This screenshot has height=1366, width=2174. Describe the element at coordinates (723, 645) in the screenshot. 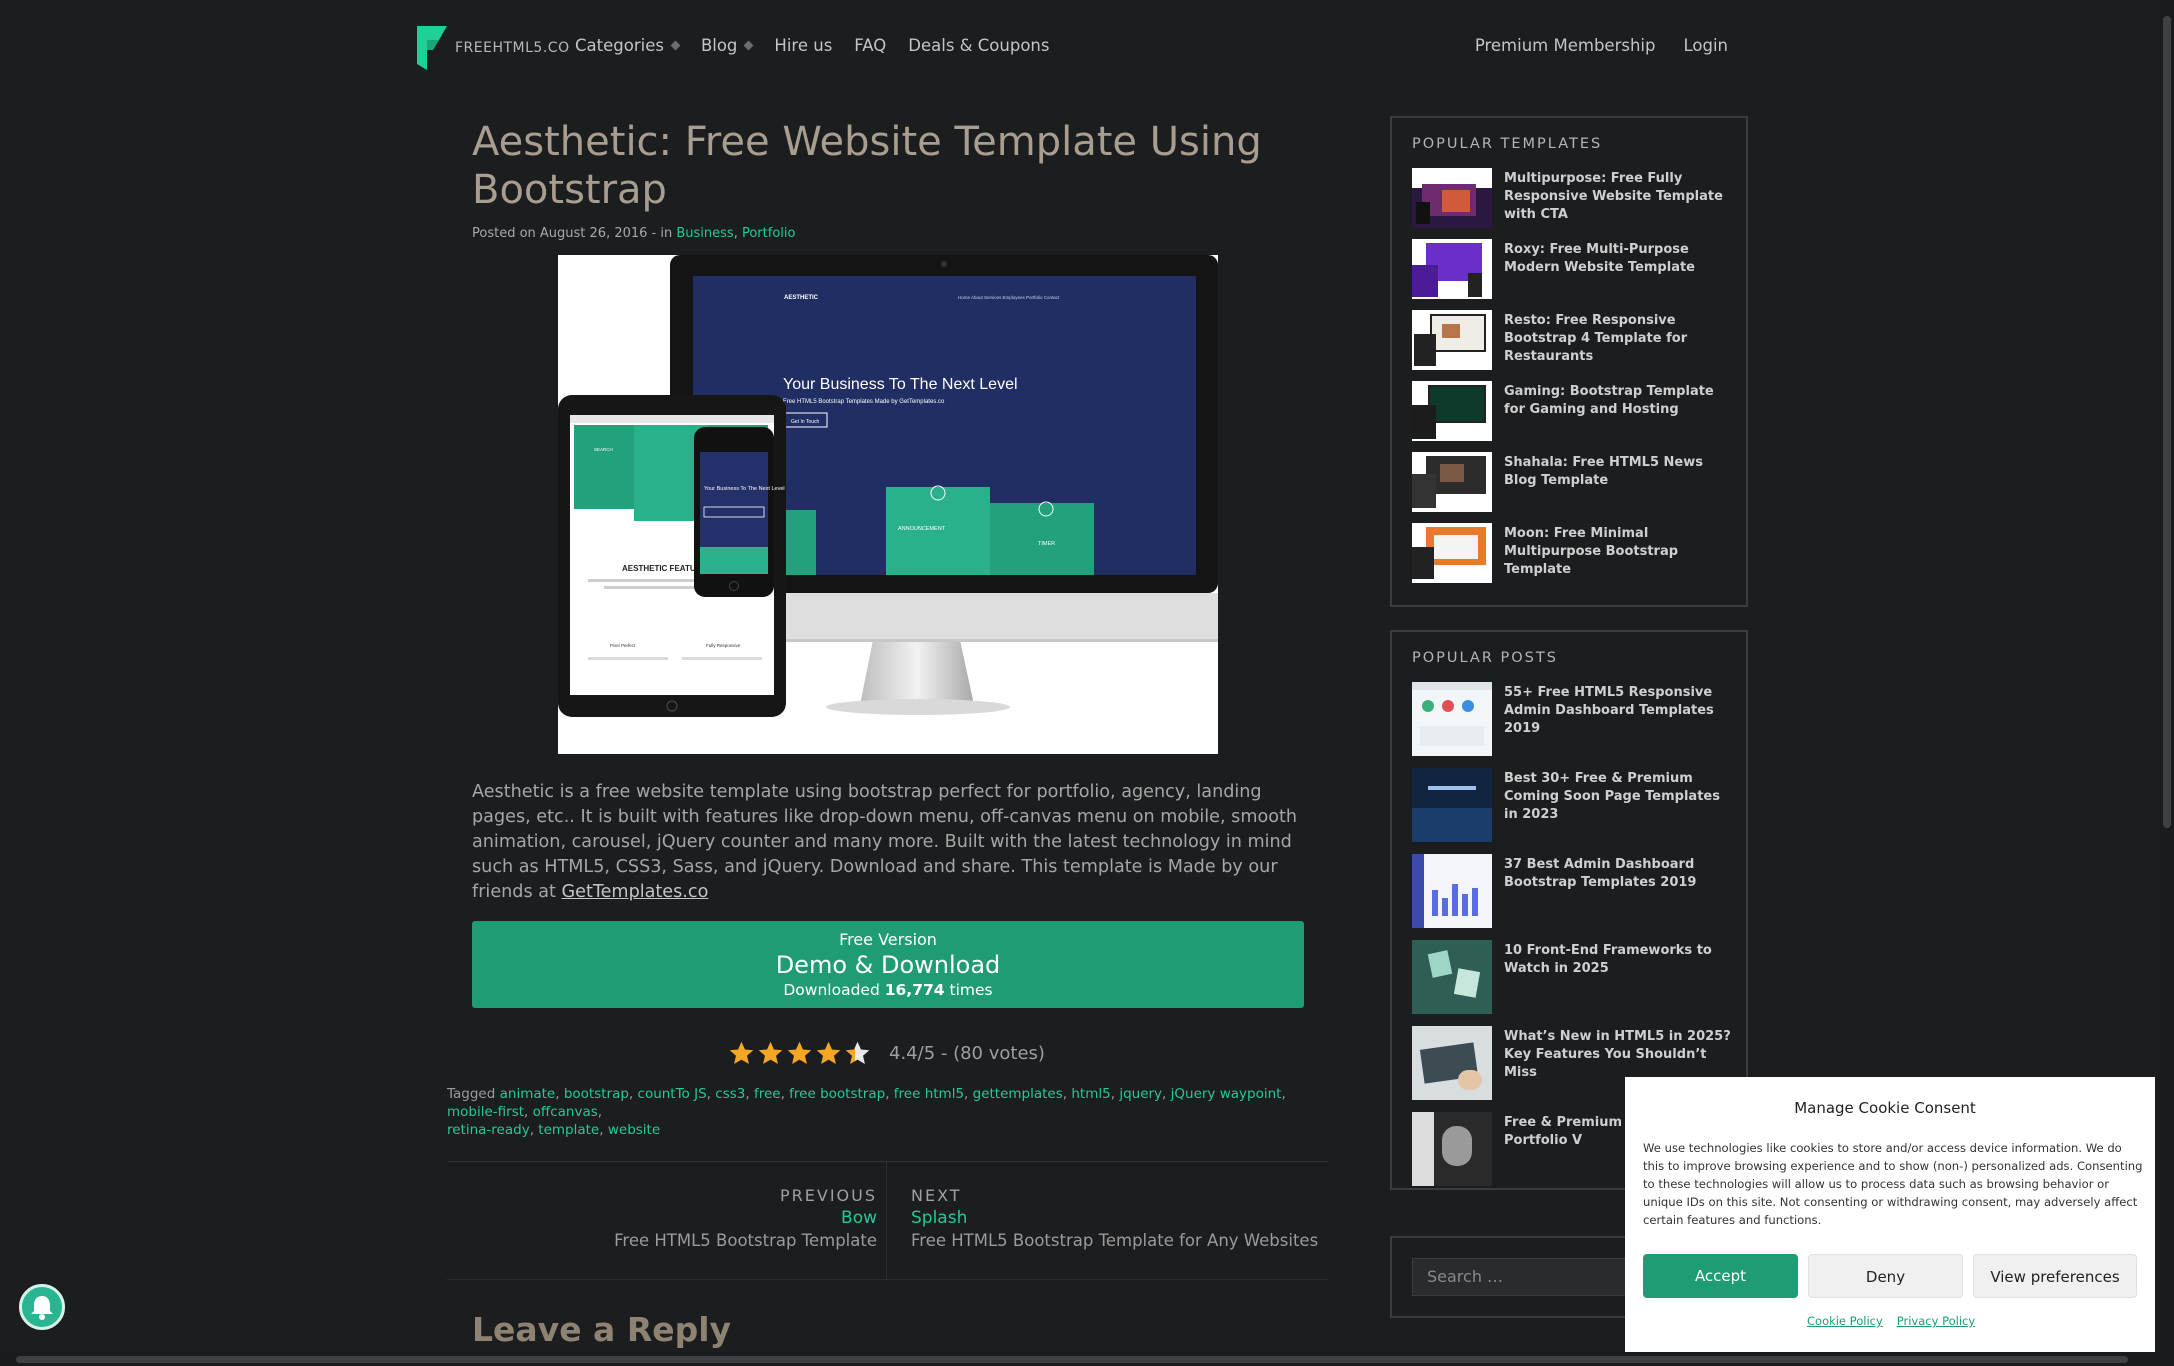

I see `tablet-feature-2: Fully Responsive` at that location.